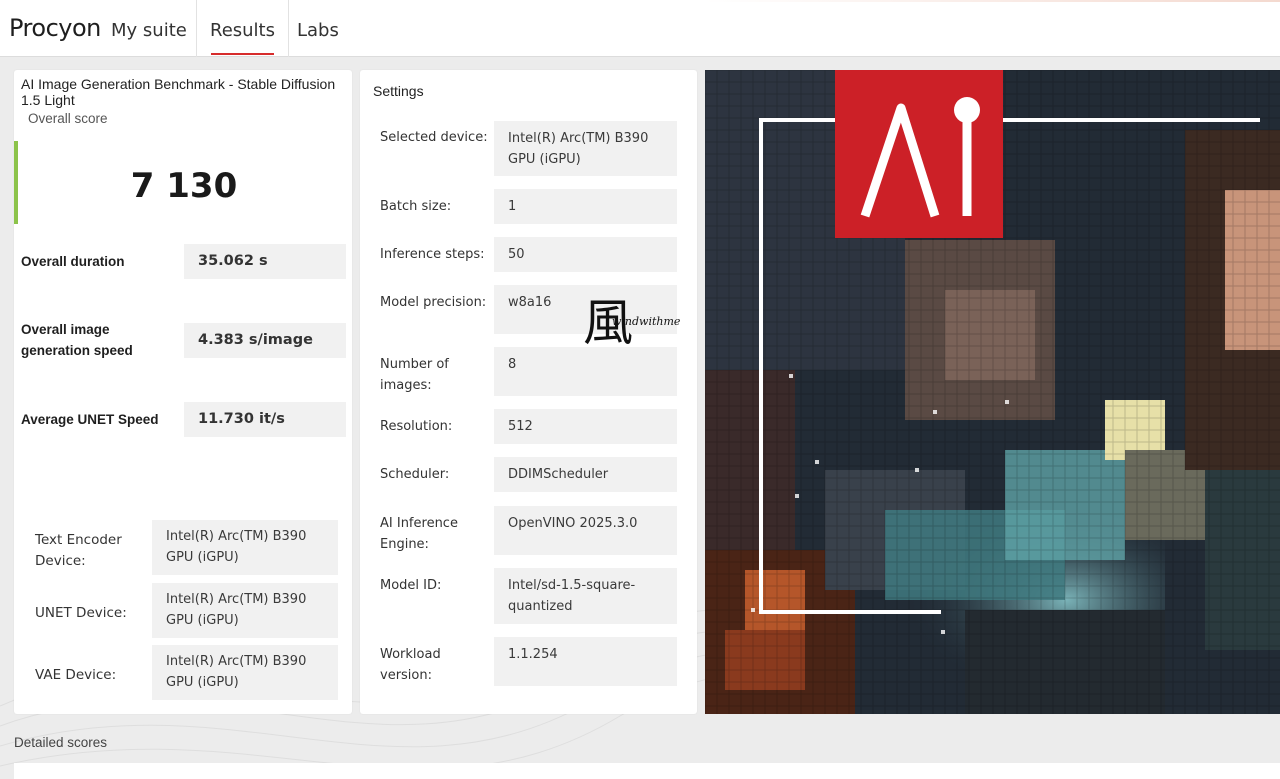 Image resolution: width=1280 pixels, height=779 pixels. I want to click on metric-value-unet-speed: 11.730 it/s, so click(265, 419).